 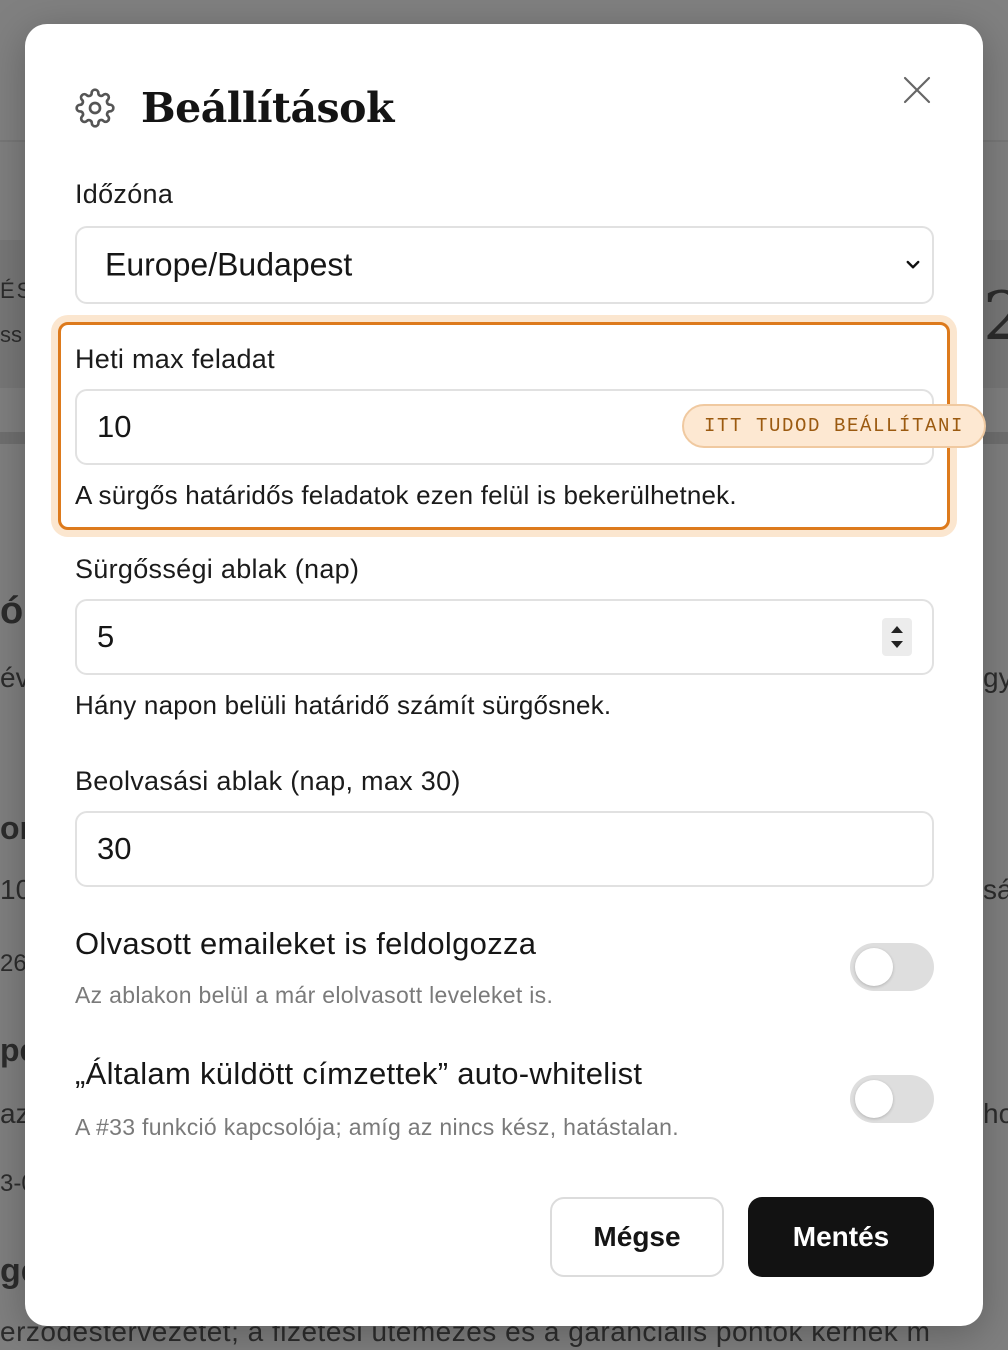 I want to click on urgency-window-value: 5, so click(x=106, y=636).